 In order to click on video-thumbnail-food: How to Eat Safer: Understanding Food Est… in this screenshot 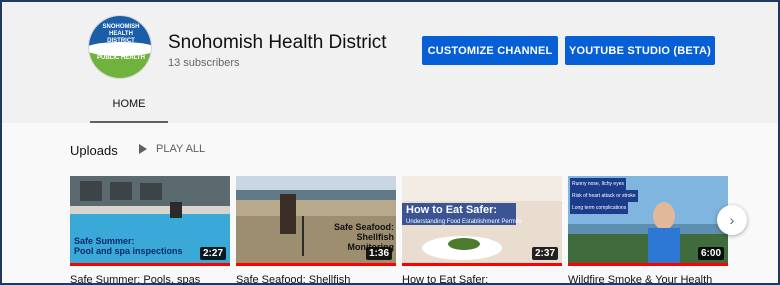, I will do `click(482, 221)`.